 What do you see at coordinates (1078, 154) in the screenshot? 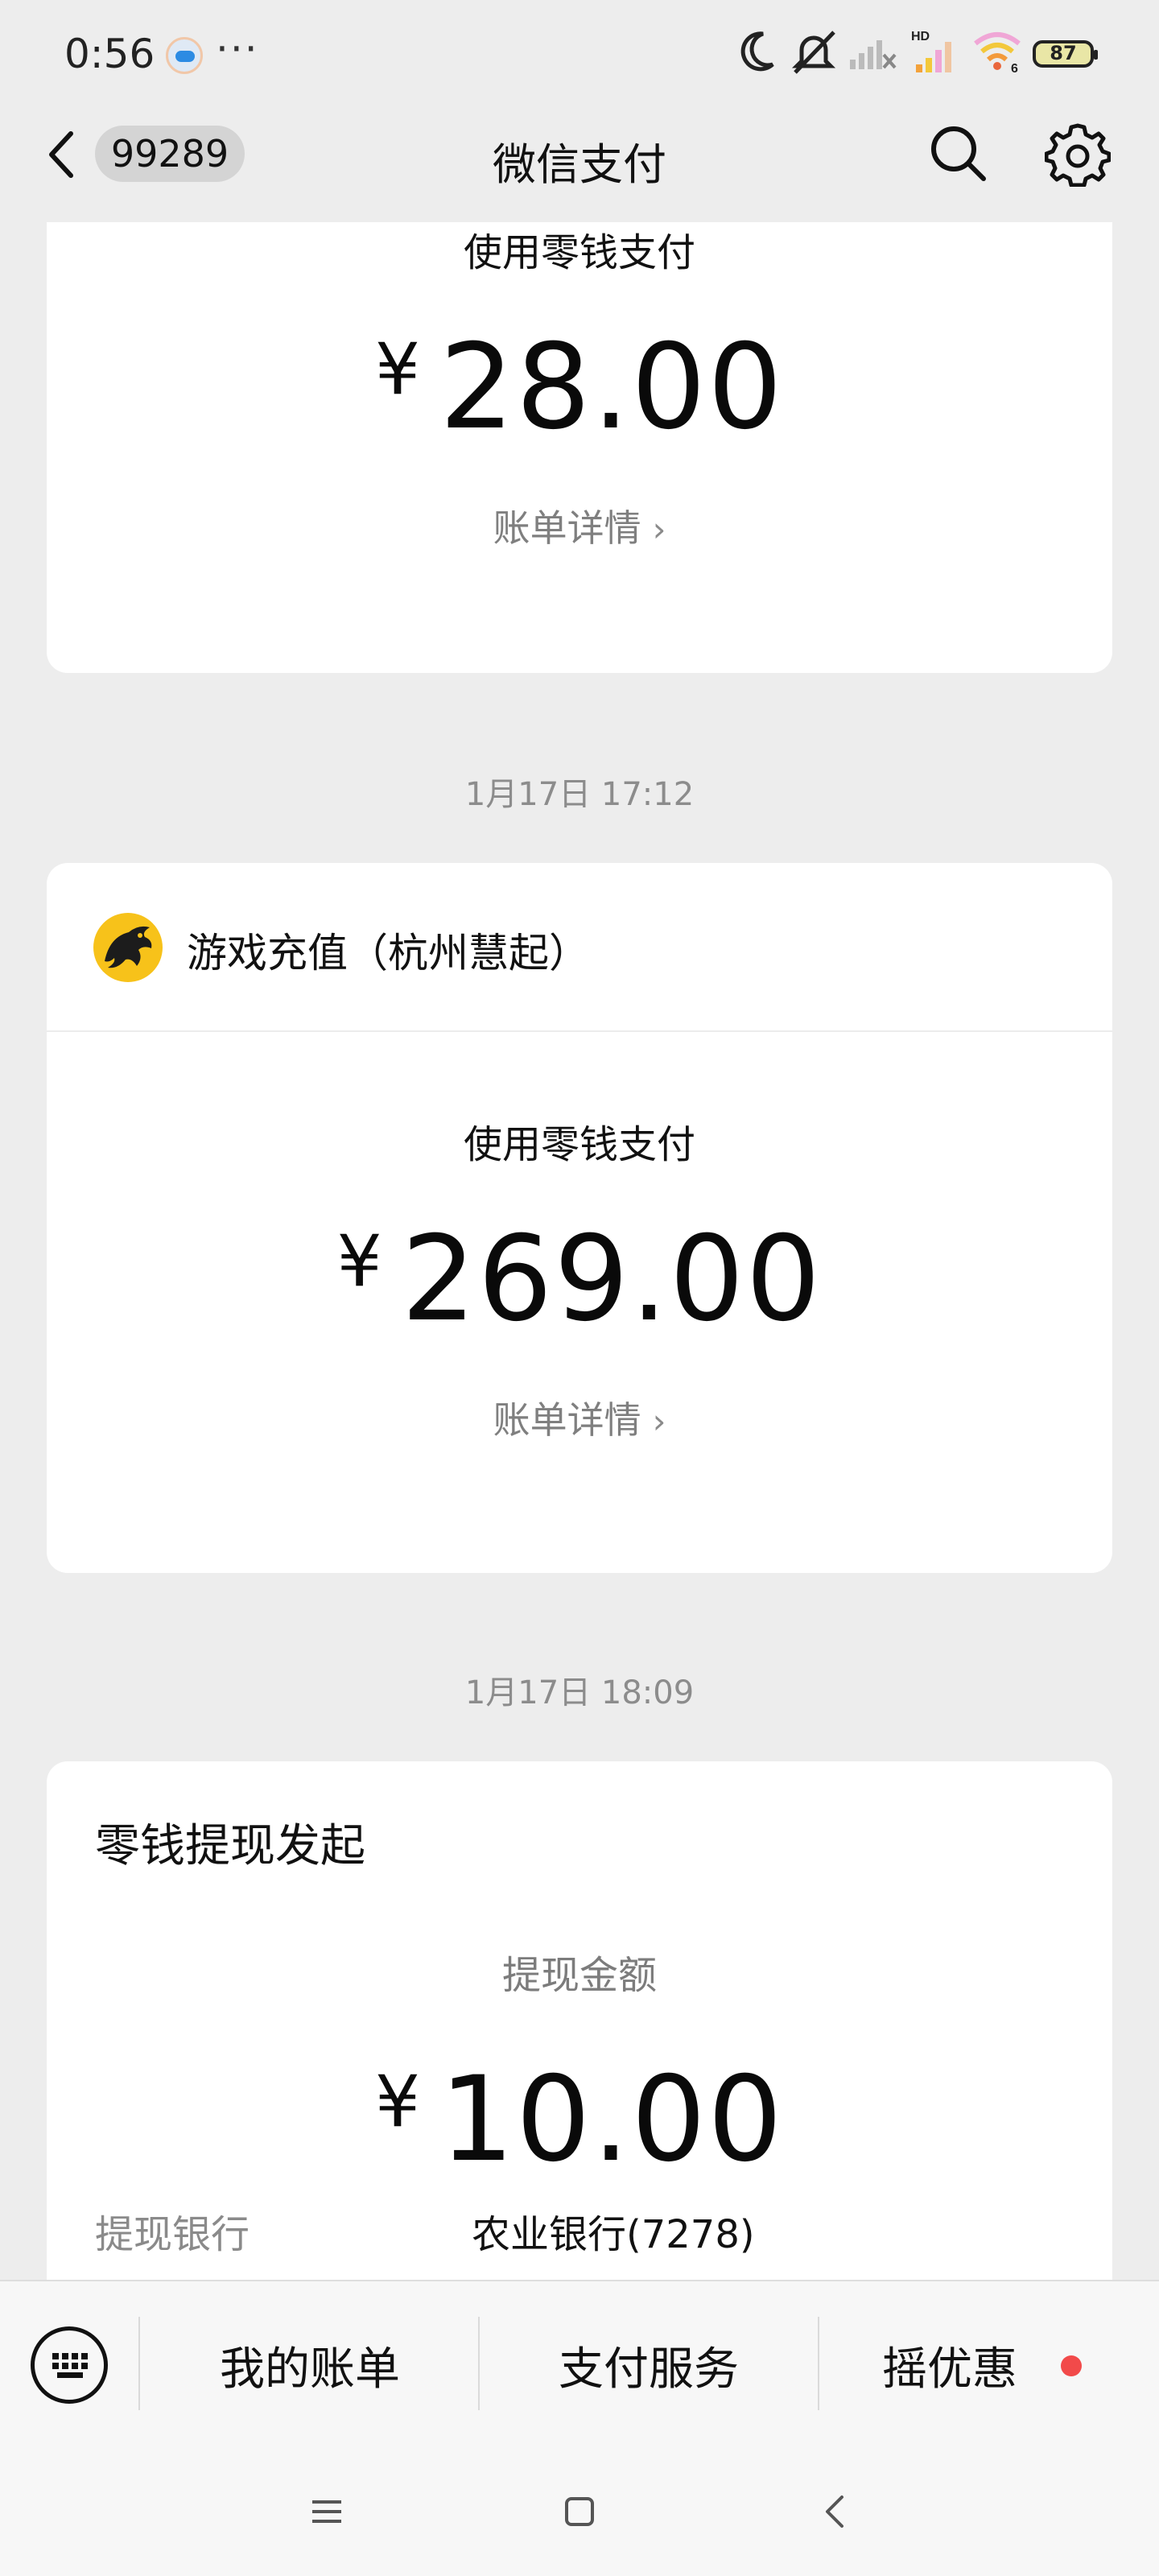
I see `gear-icon` at bounding box center [1078, 154].